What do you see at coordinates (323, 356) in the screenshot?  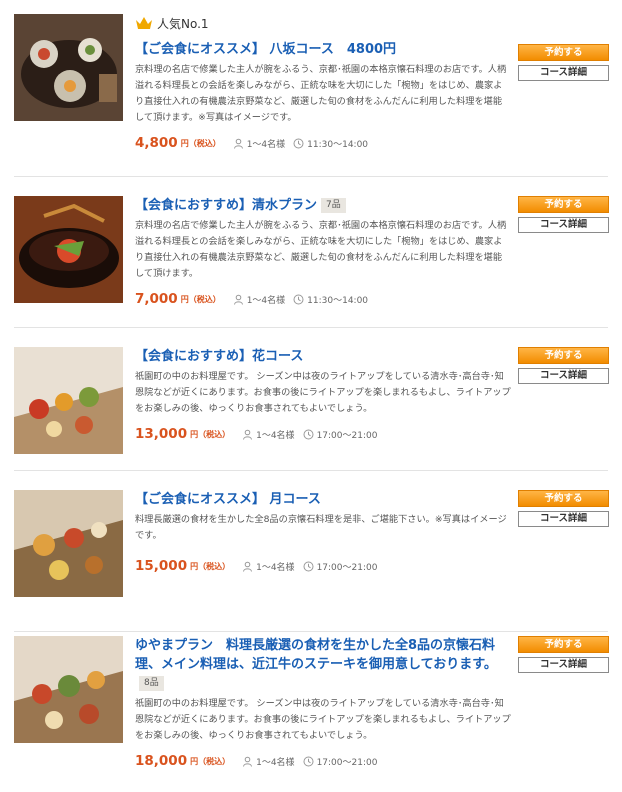 I see `course-title: 【会食におすすめ】花コース` at bounding box center [323, 356].